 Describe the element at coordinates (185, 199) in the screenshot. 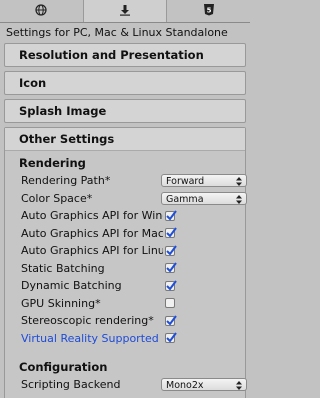

I see `color-space-value: Gamma` at that location.